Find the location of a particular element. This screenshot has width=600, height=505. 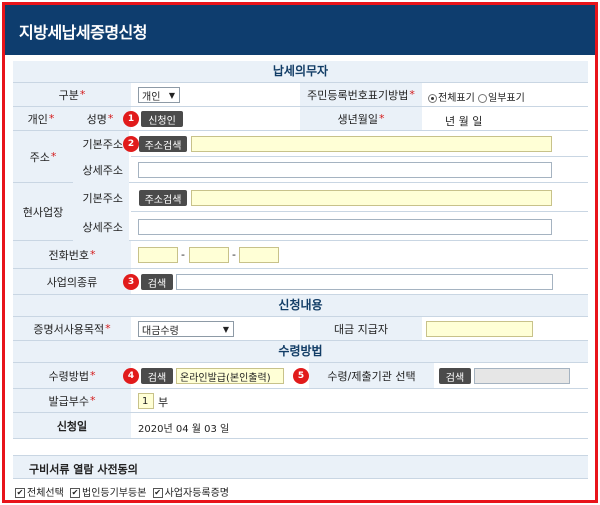

copies-unit: 부 is located at coordinates (163, 402).